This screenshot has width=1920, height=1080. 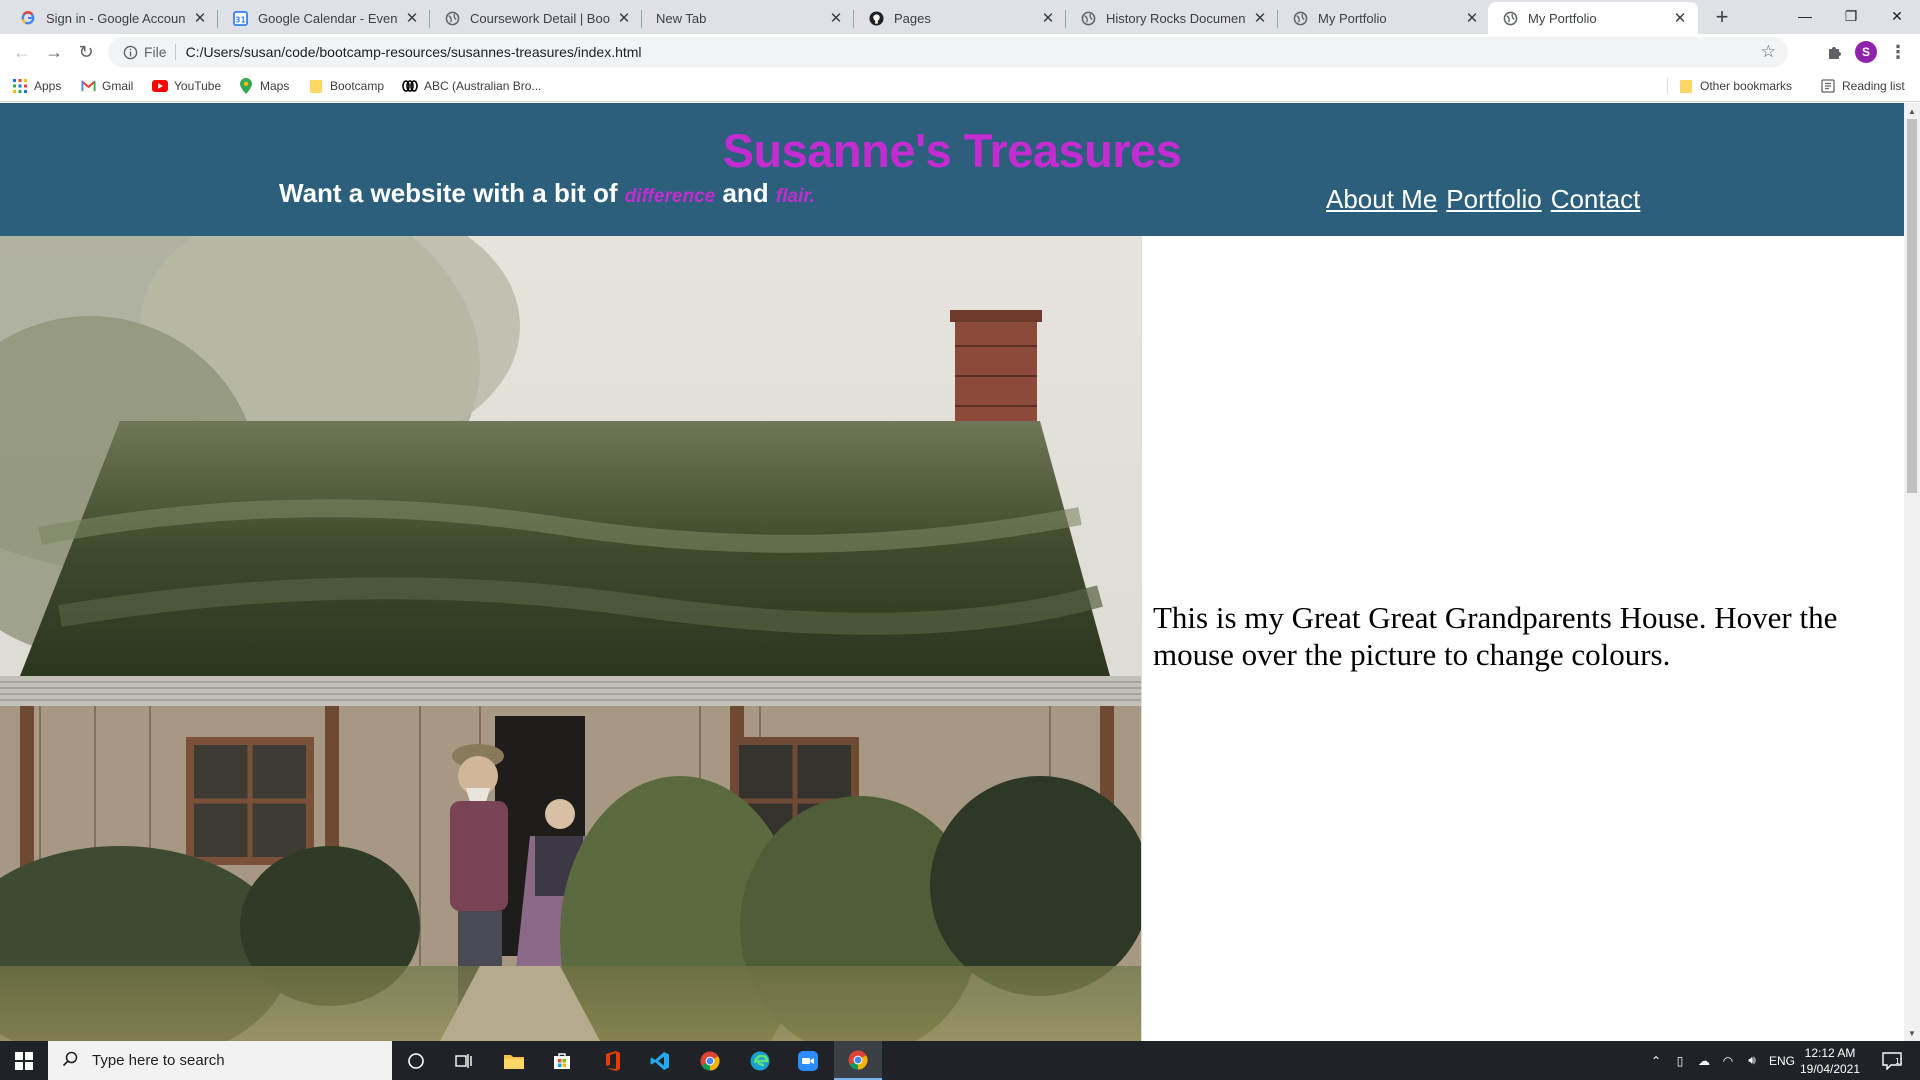 What do you see at coordinates (88, 86) in the screenshot?
I see `gmail-icon` at bounding box center [88, 86].